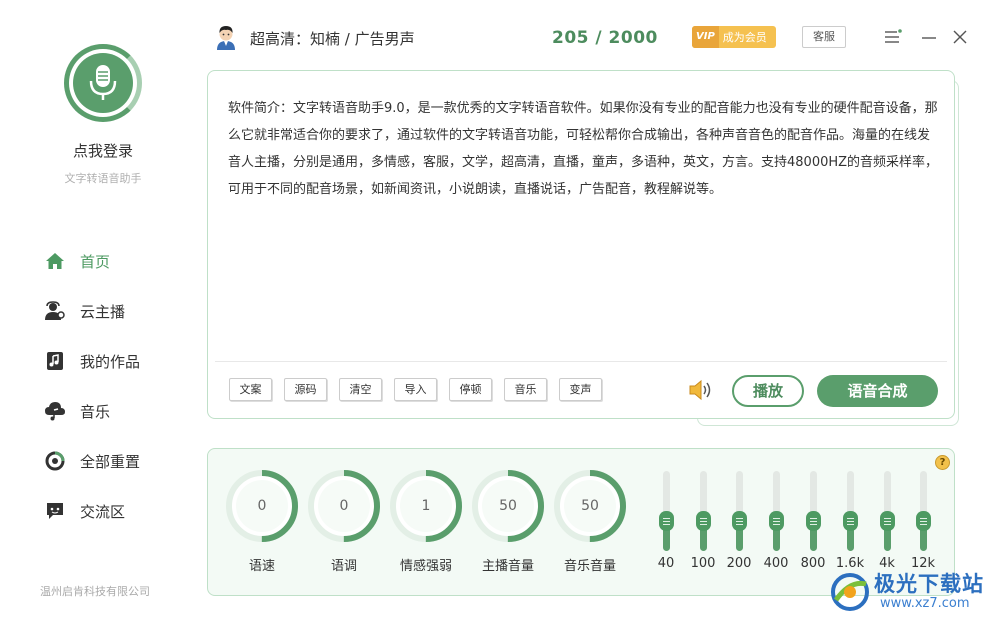 Image resolution: width=990 pixels, height=620 pixels. I want to click on nav-item-chat: 交流区, so click(92, 511).